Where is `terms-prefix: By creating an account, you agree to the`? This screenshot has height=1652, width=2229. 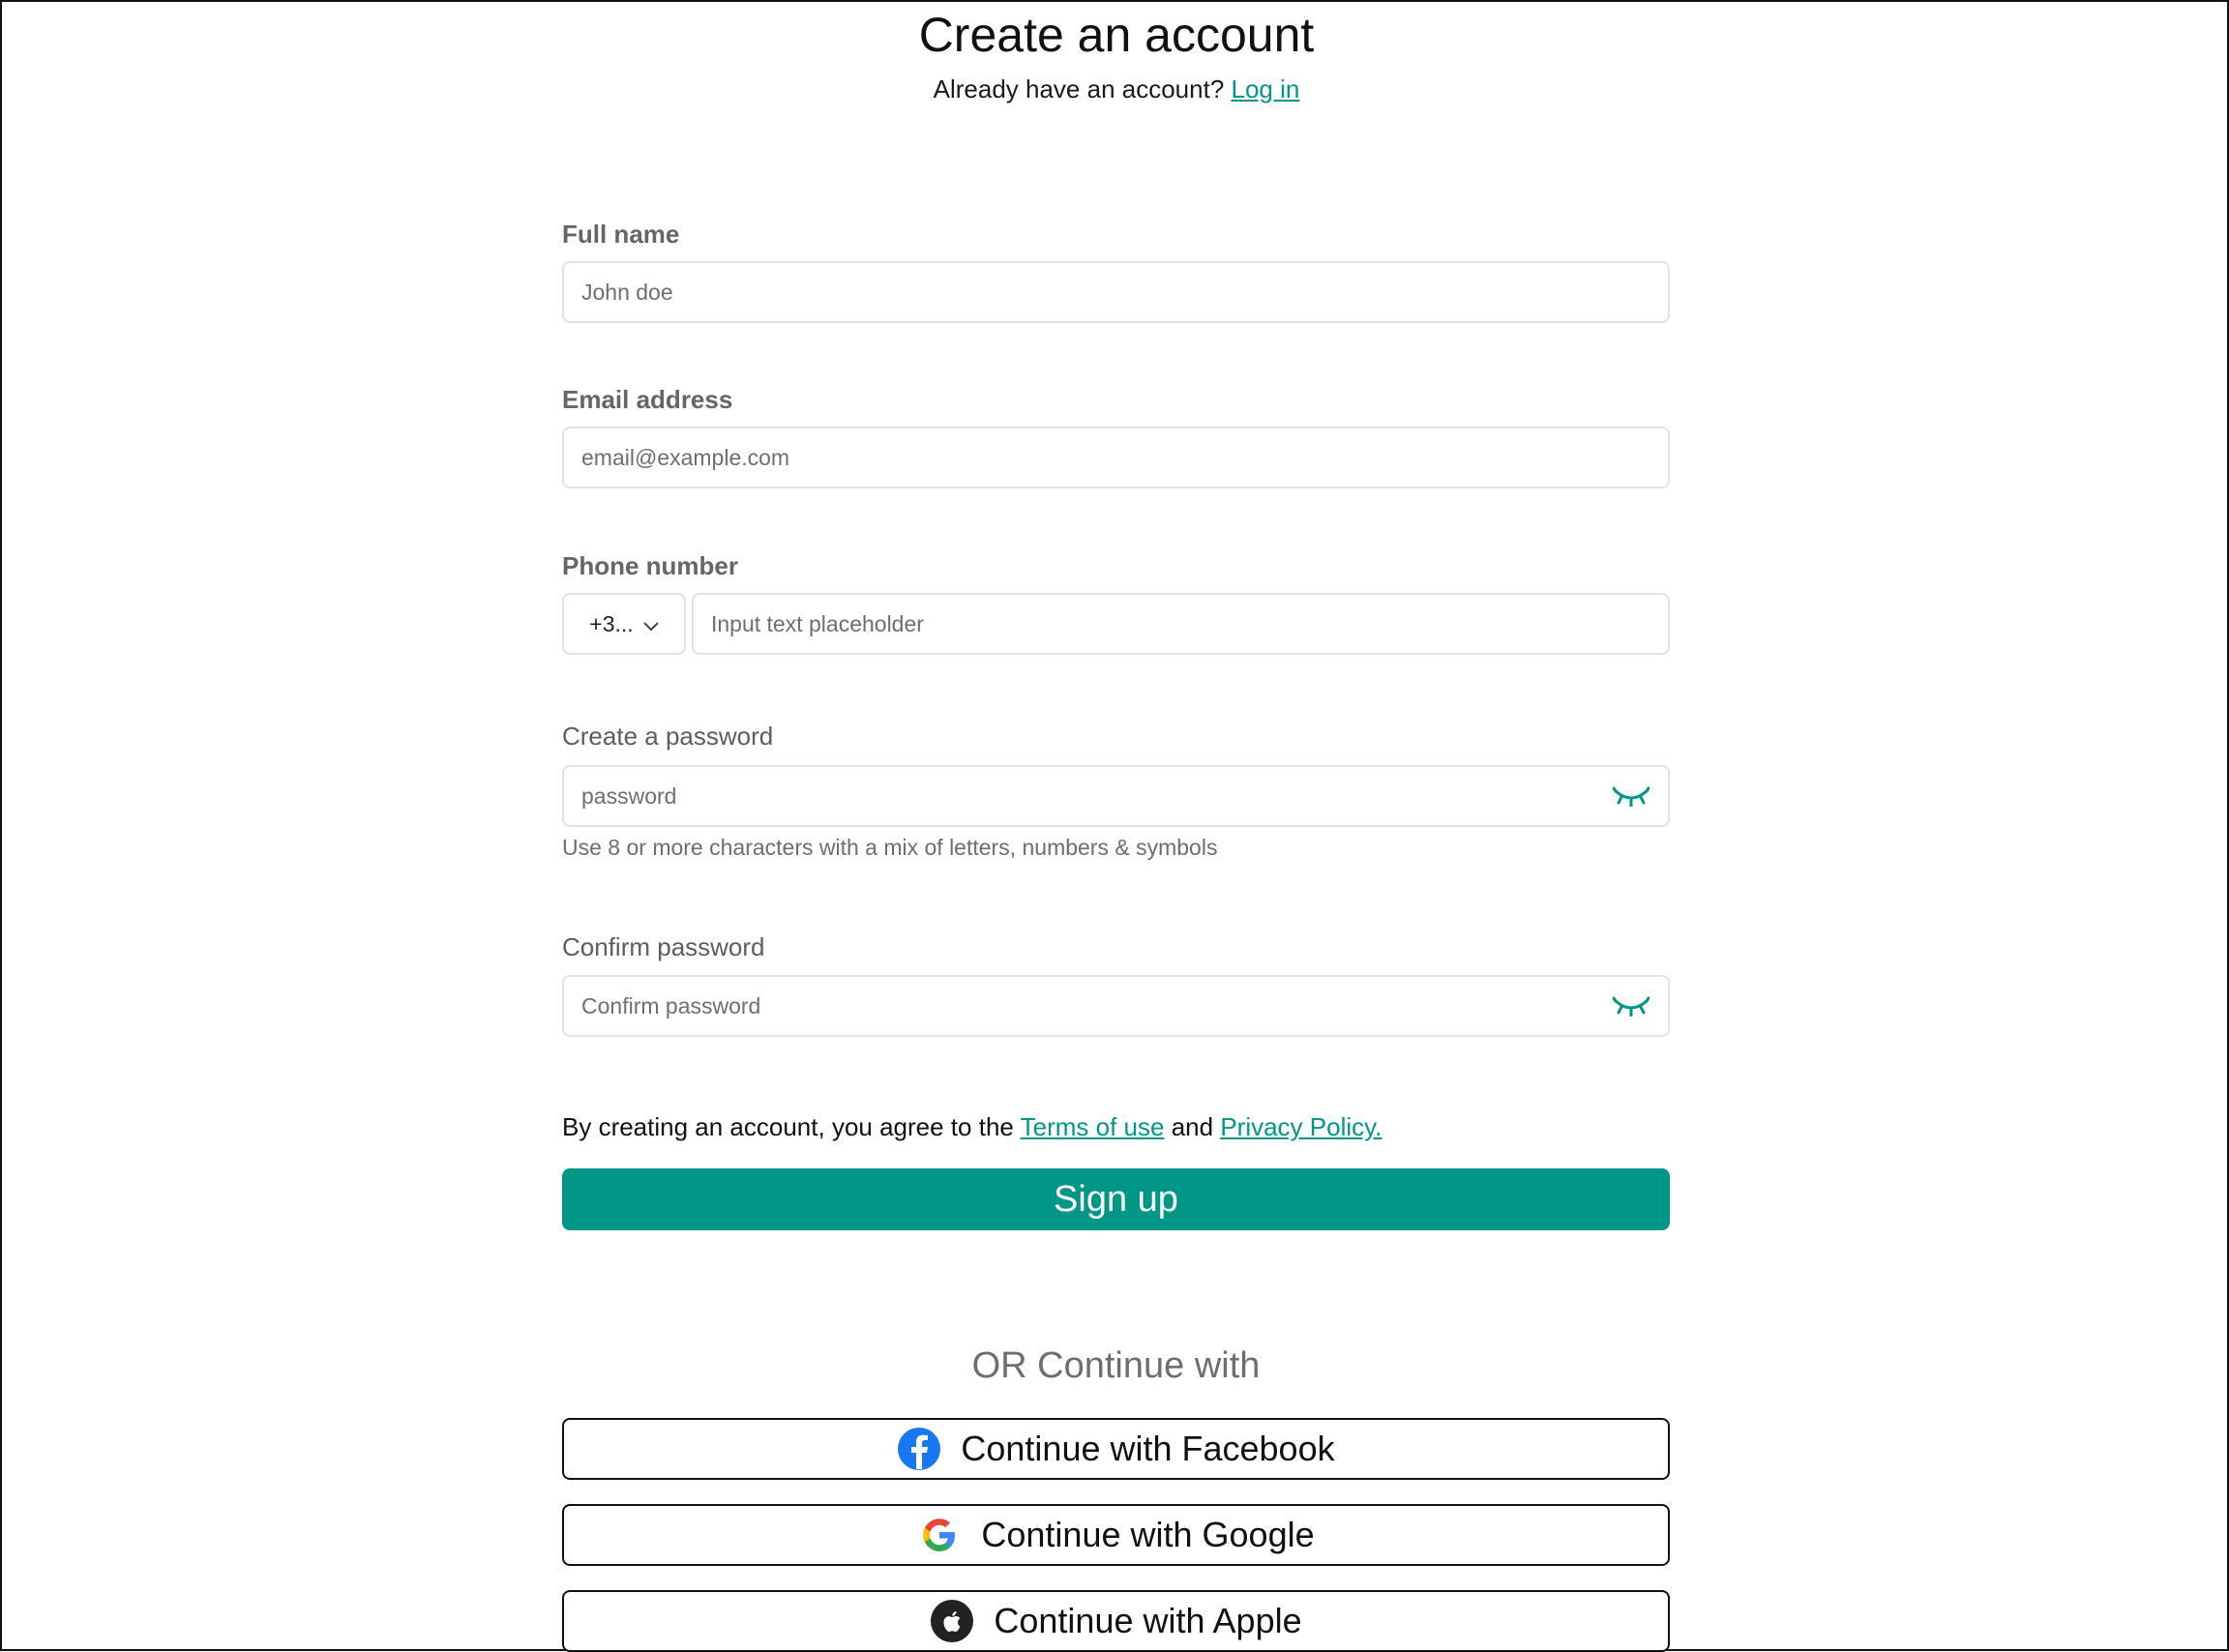
terms-prefix: By creating an account, you agree to the is located at coordinates (788, 1126).